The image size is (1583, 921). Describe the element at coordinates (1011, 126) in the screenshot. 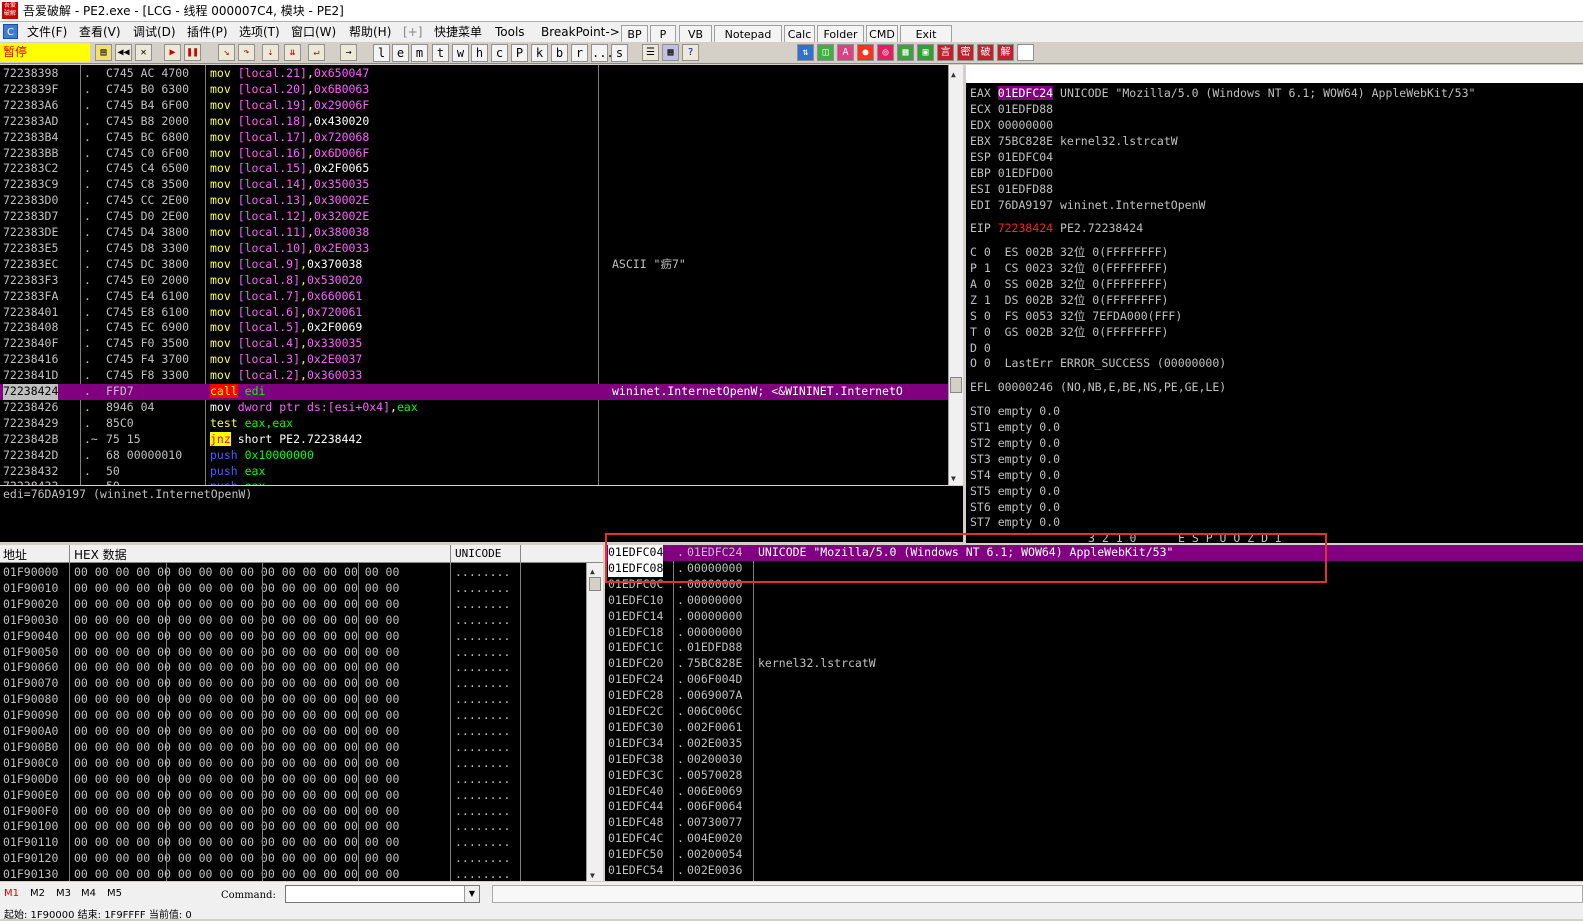

I see `reg-edx: EDX 00000000` at that location.